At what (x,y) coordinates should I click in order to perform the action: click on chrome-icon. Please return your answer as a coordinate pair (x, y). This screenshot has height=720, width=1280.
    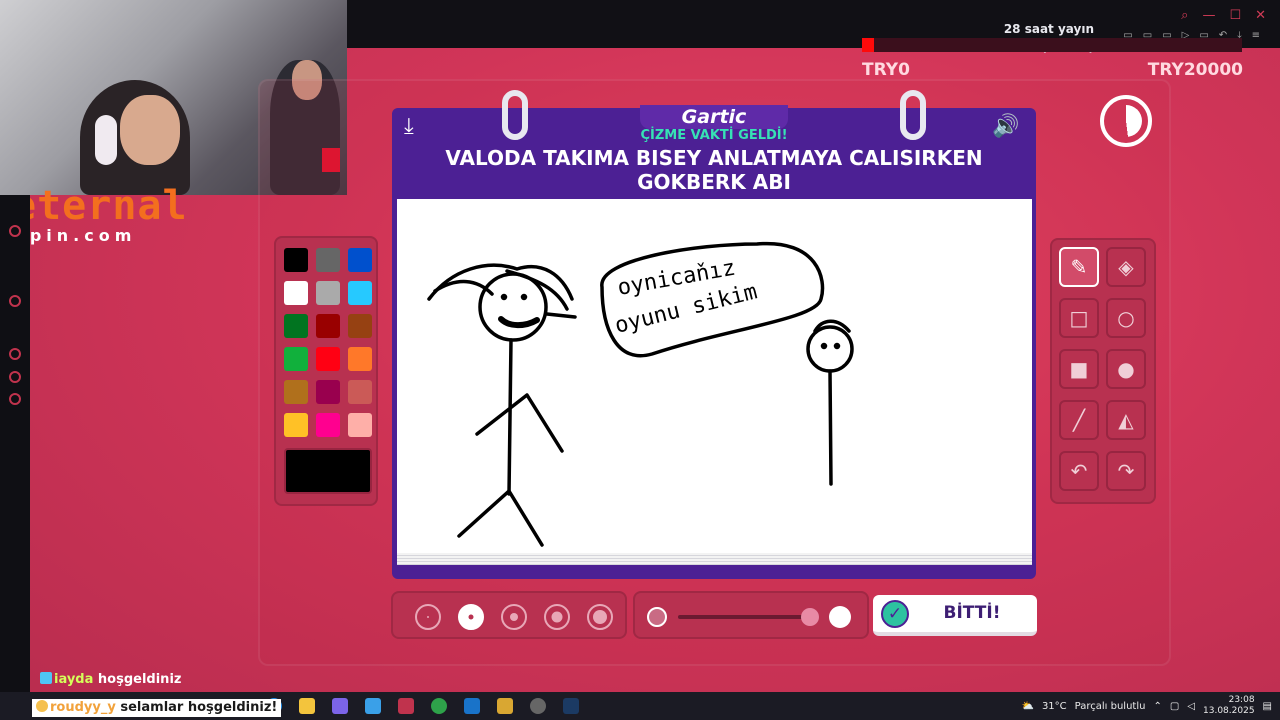
    Looking at the image, I should click on (439, 706).